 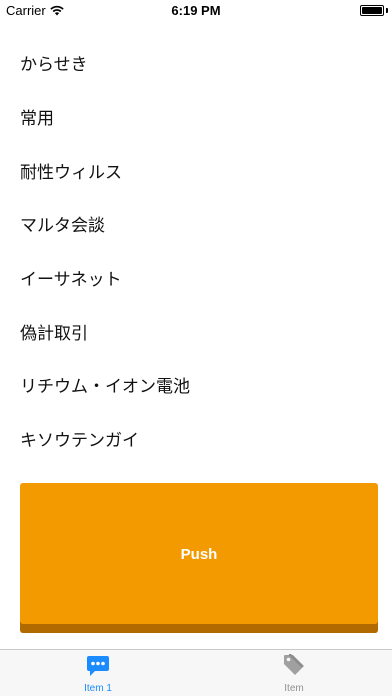 What do you see at coordinates (199, 554) in the screenshot?
I see `push-button-label: Push` at bounding box center [199, 554].